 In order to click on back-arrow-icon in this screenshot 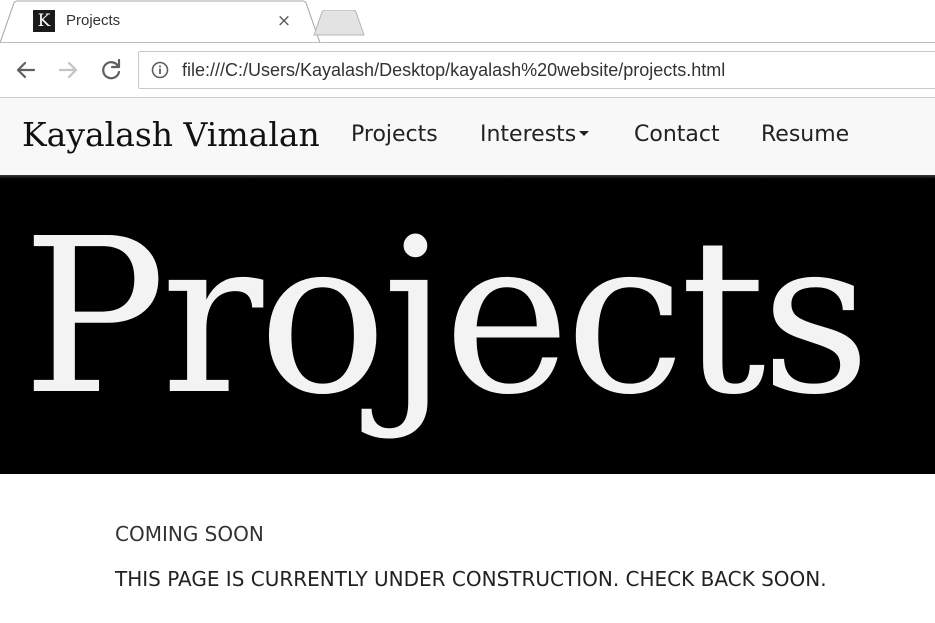, I will do `click(26, 70)`.